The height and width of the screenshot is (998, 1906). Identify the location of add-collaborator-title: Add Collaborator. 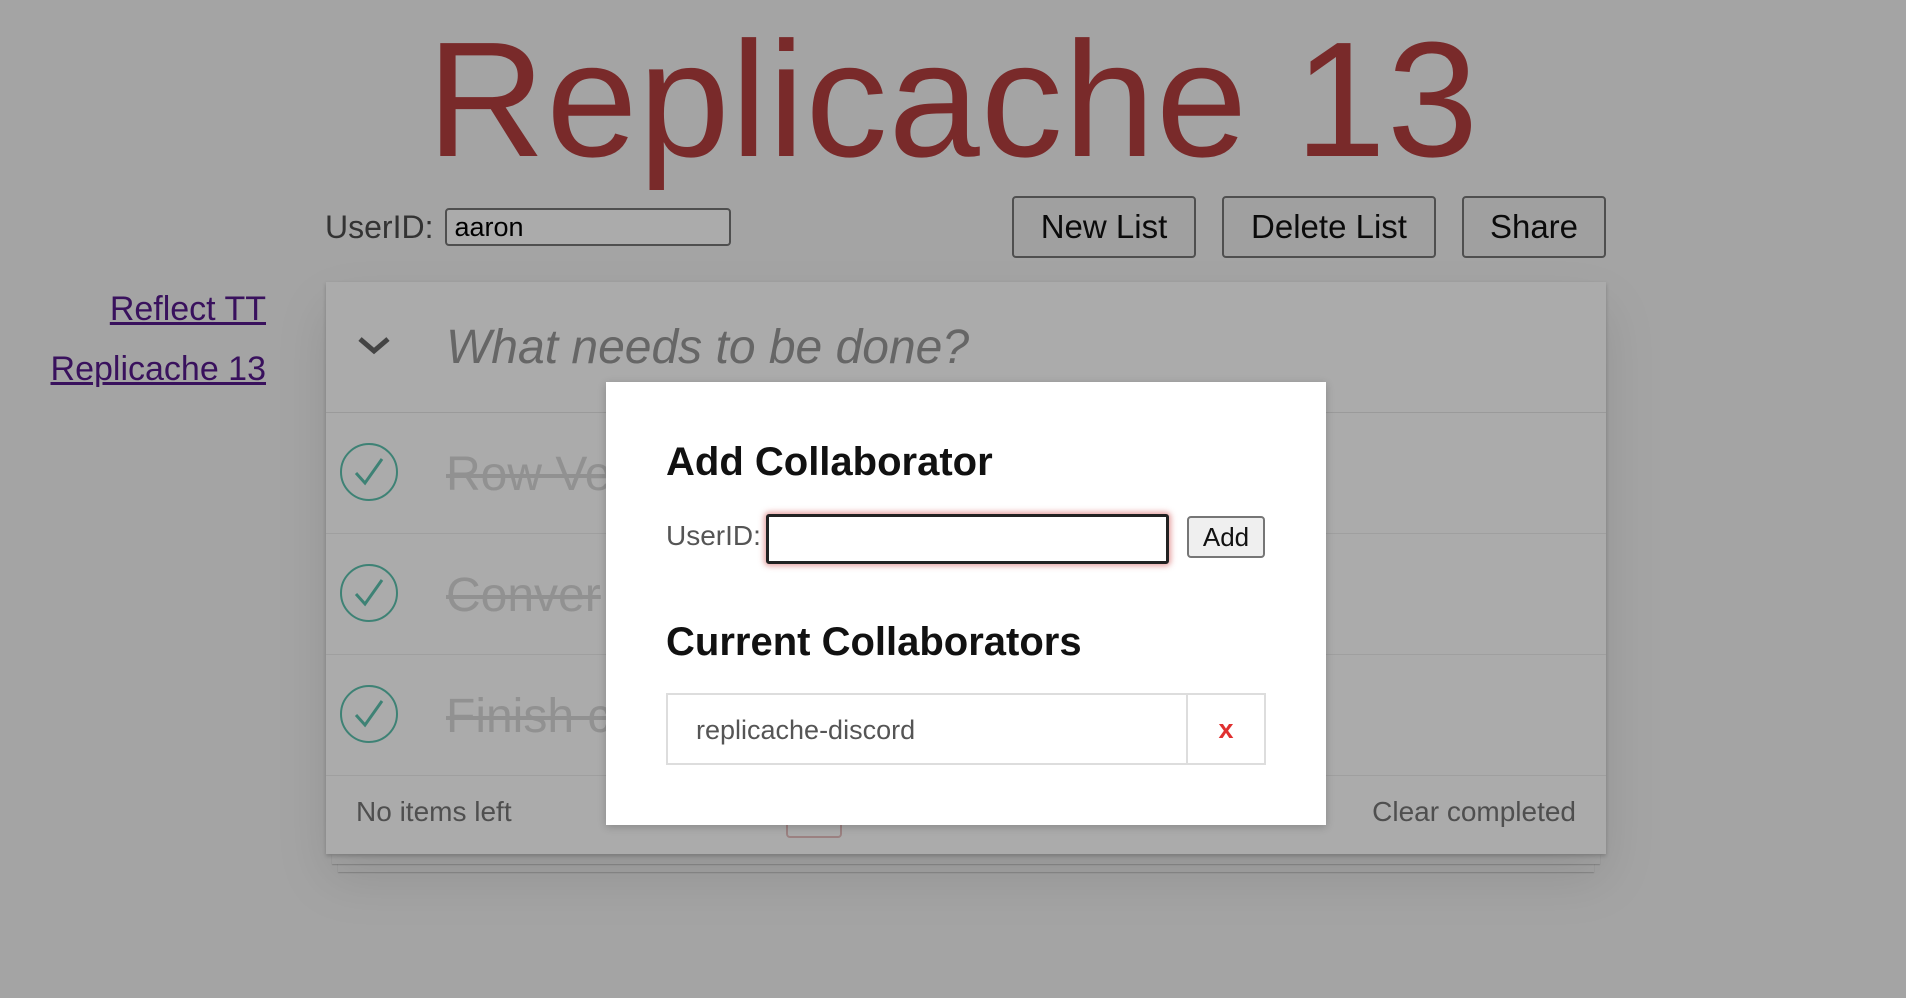
(829, 462).